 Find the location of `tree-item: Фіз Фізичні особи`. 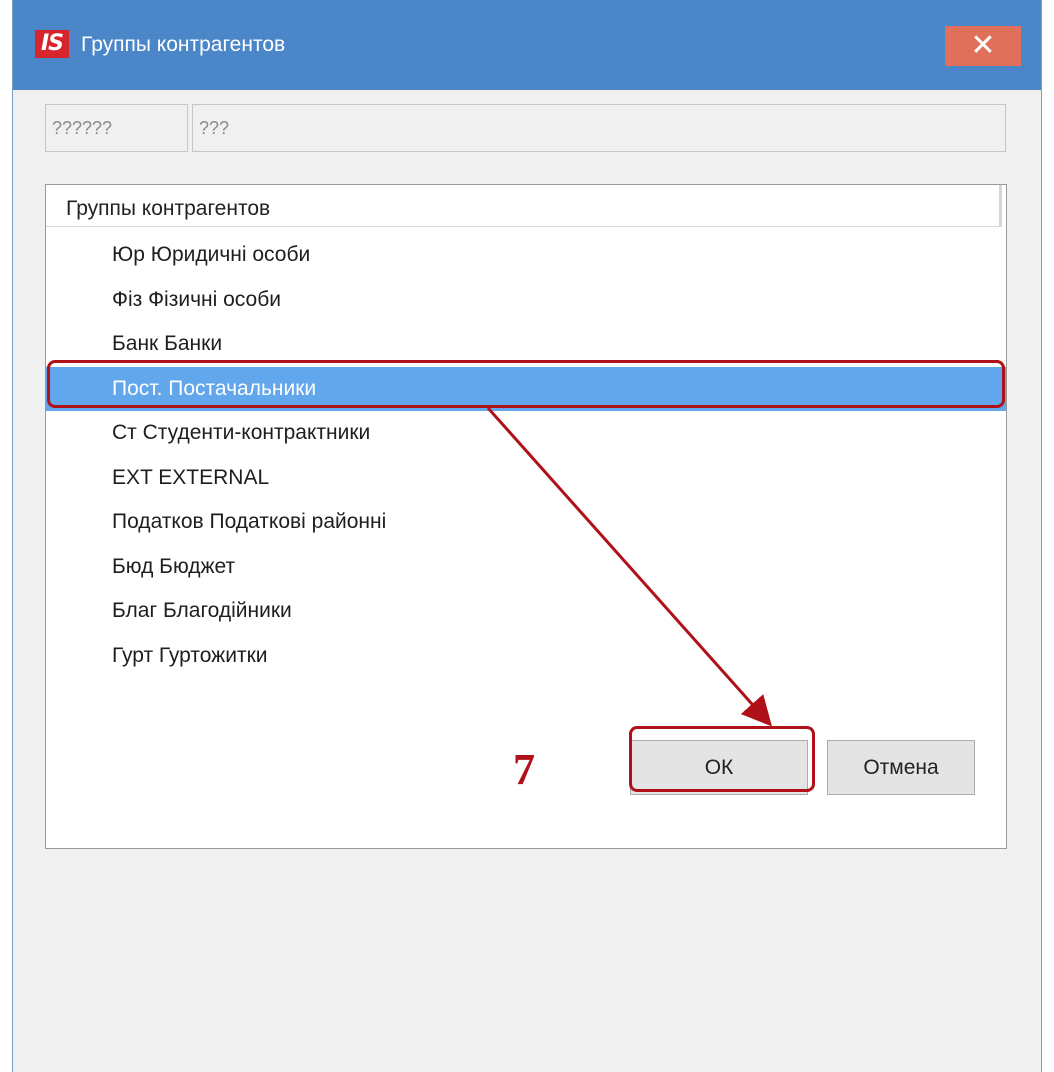

tree-item: Фіз Фізичні особи is located at coordinates (526, 300).